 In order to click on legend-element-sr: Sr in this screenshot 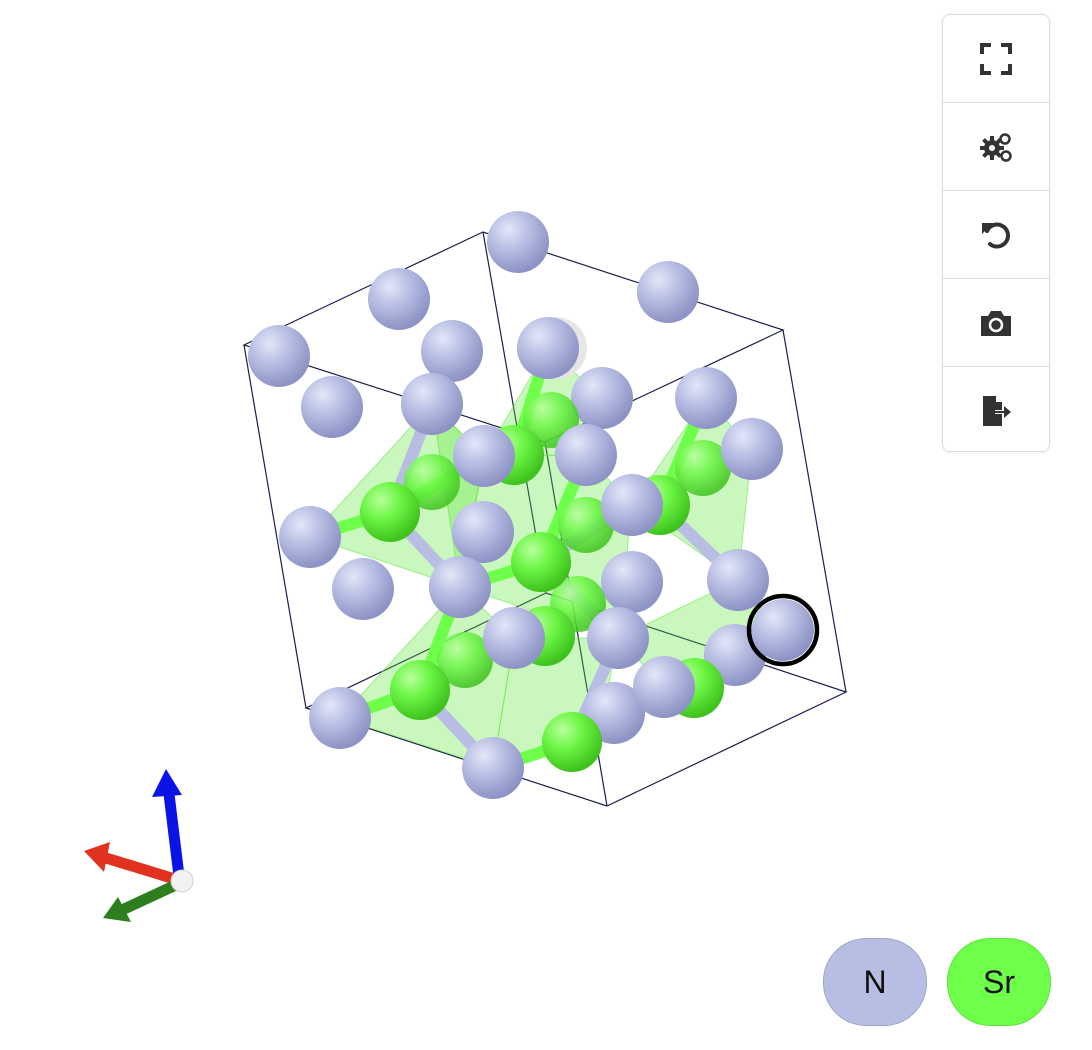, I will do `click(999, 982)`.